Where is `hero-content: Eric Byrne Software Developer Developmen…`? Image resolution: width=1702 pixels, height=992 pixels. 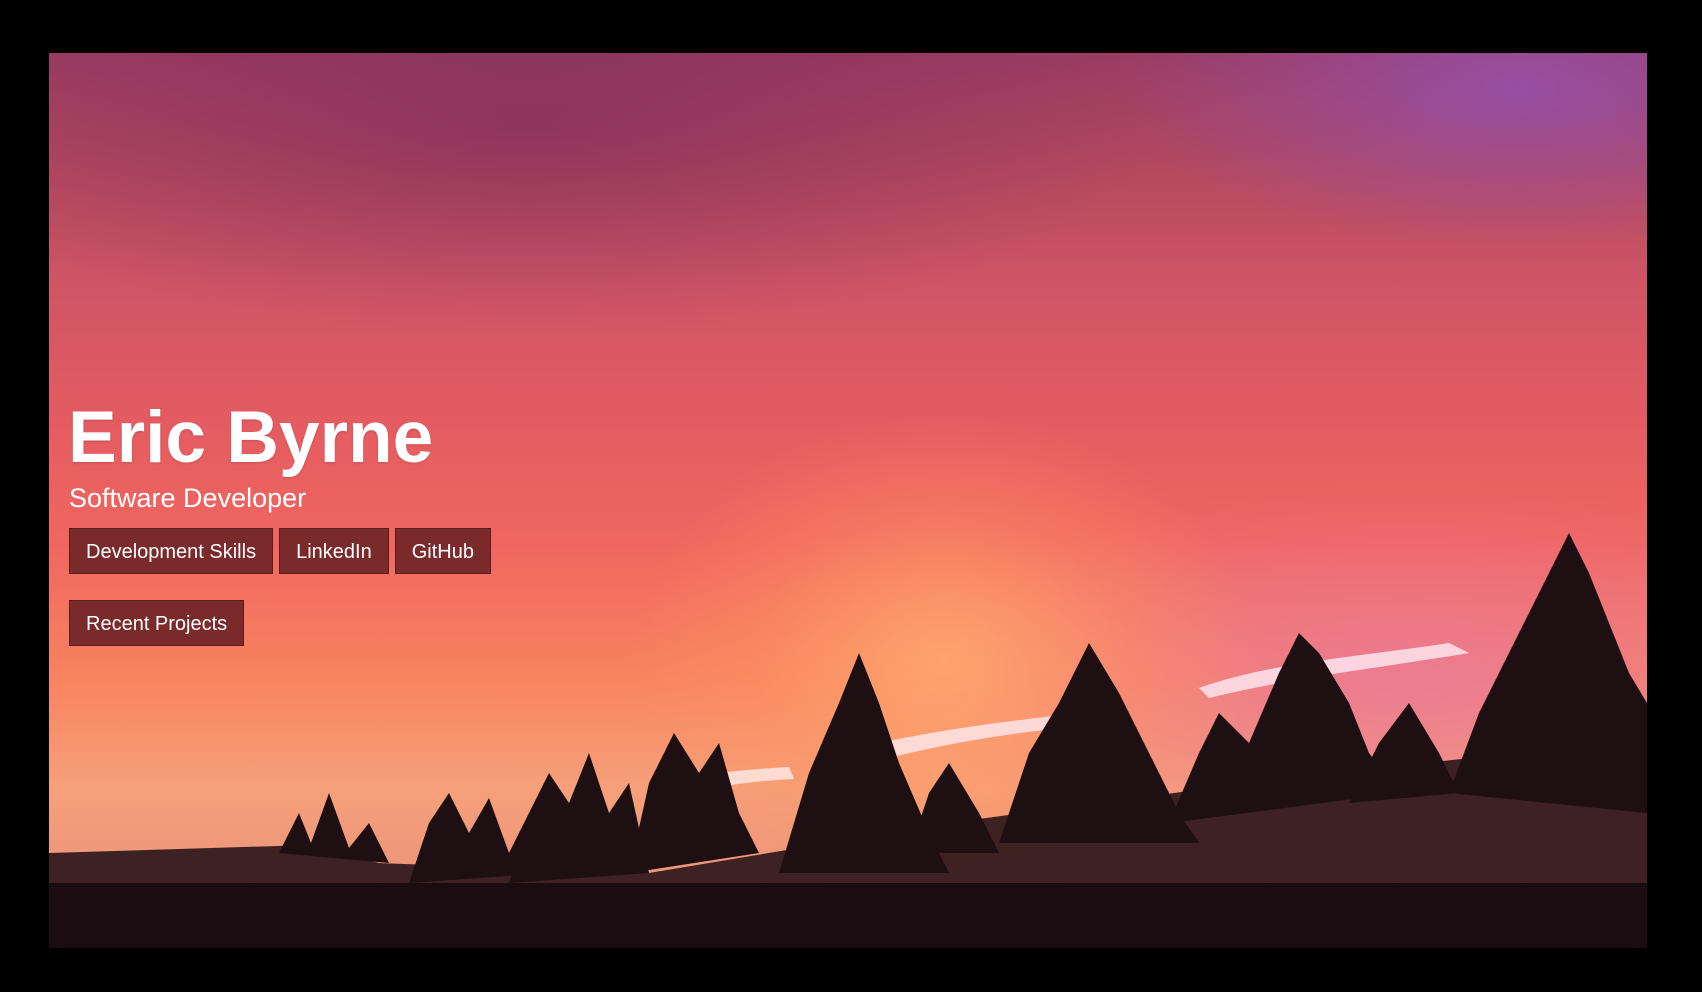
hero-content: Eric Byrne Software Developer Developmen… is located at coordinates (279, 522).